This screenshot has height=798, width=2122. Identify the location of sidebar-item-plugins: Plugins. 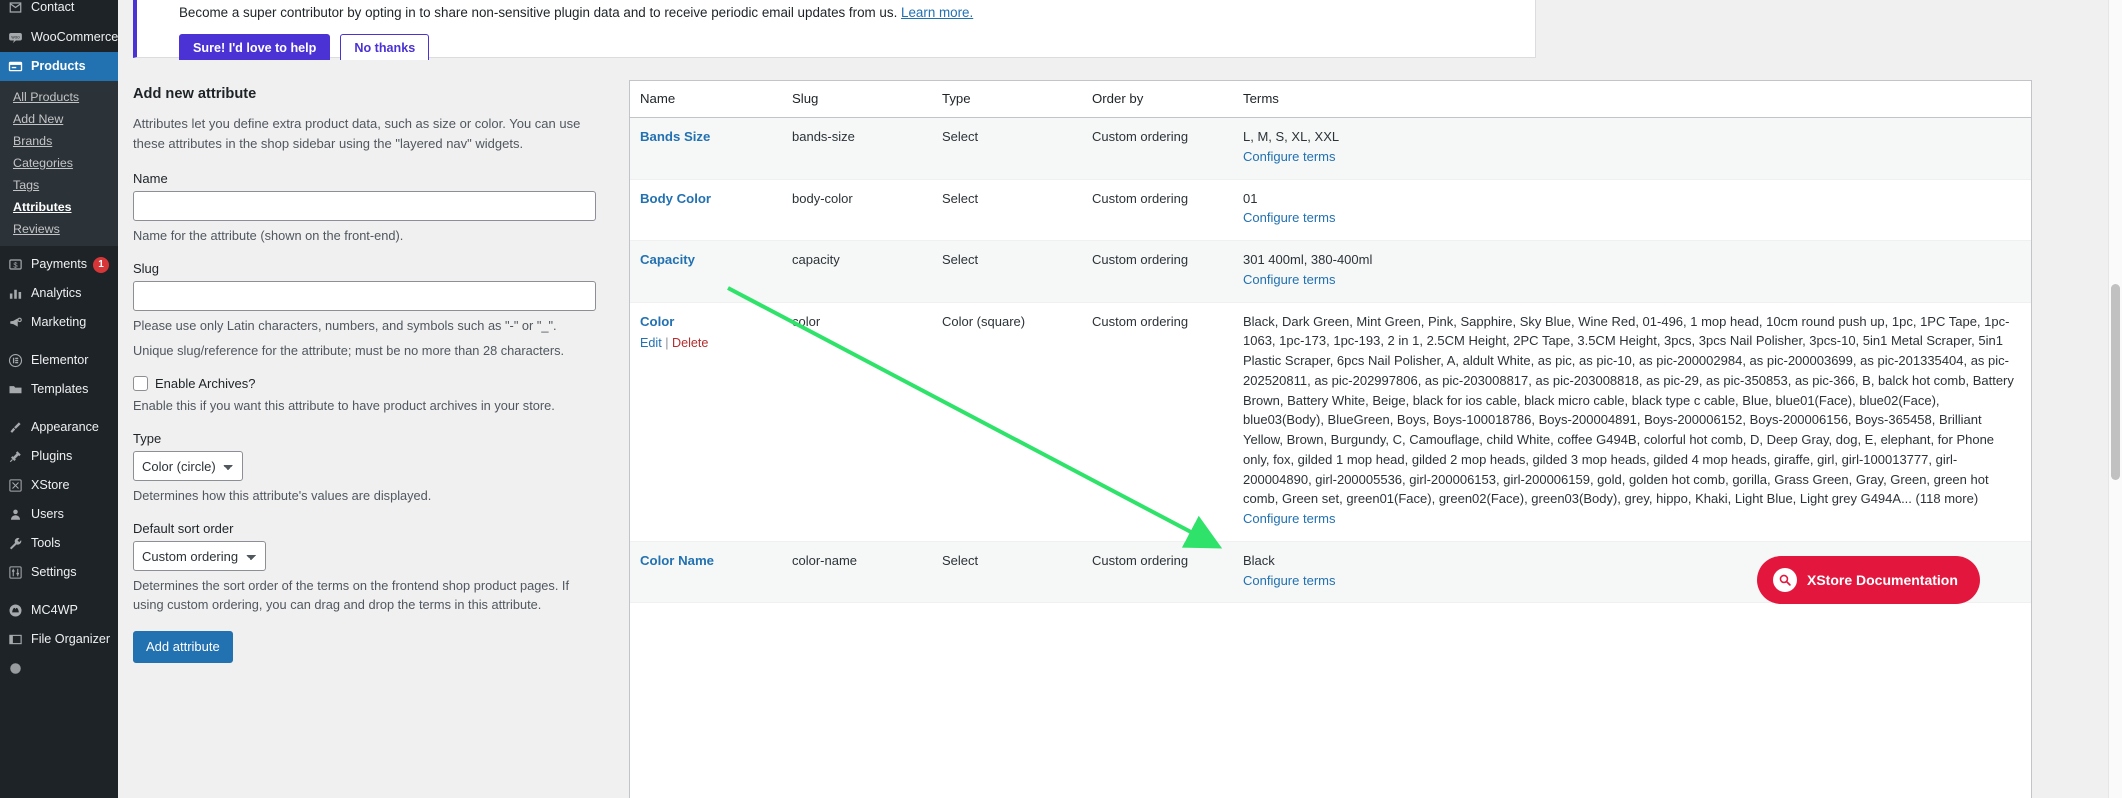
(59, 456).